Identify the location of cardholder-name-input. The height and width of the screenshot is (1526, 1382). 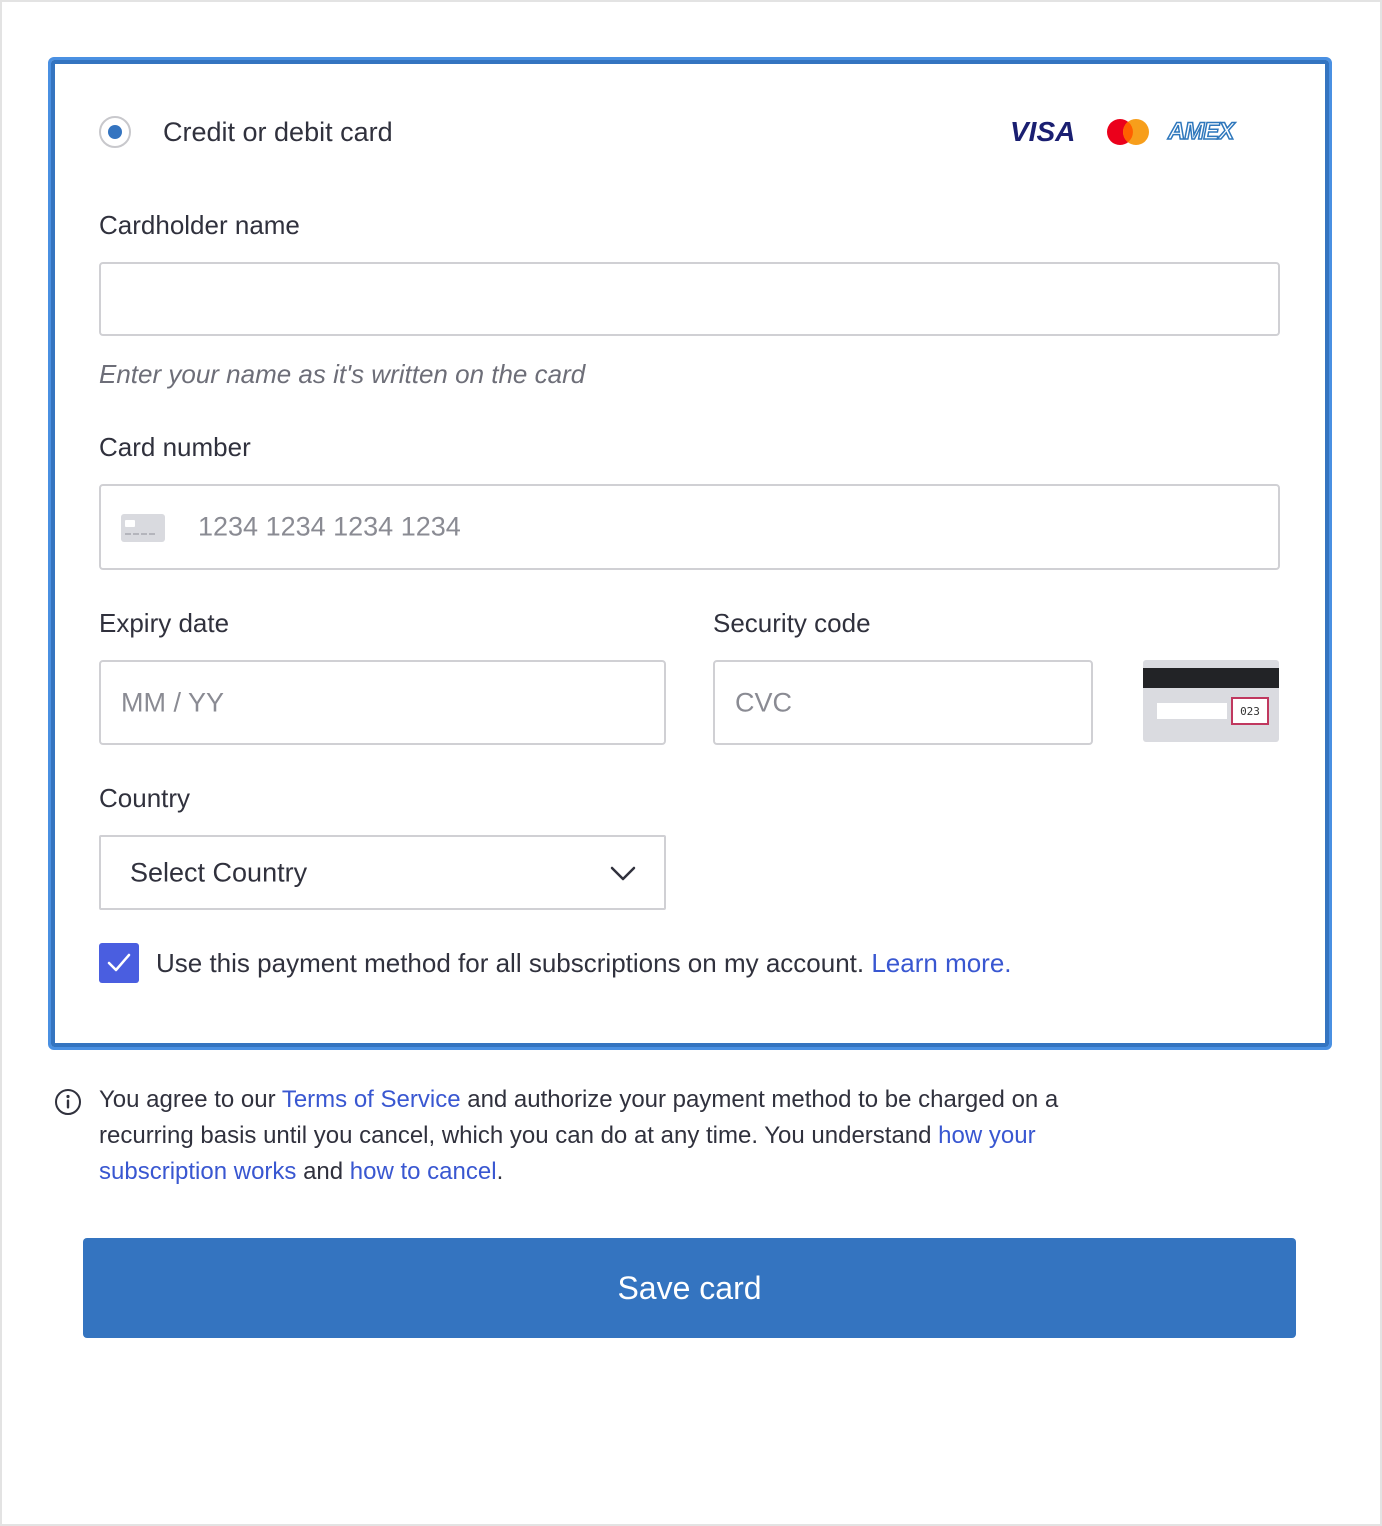
(689, 299).